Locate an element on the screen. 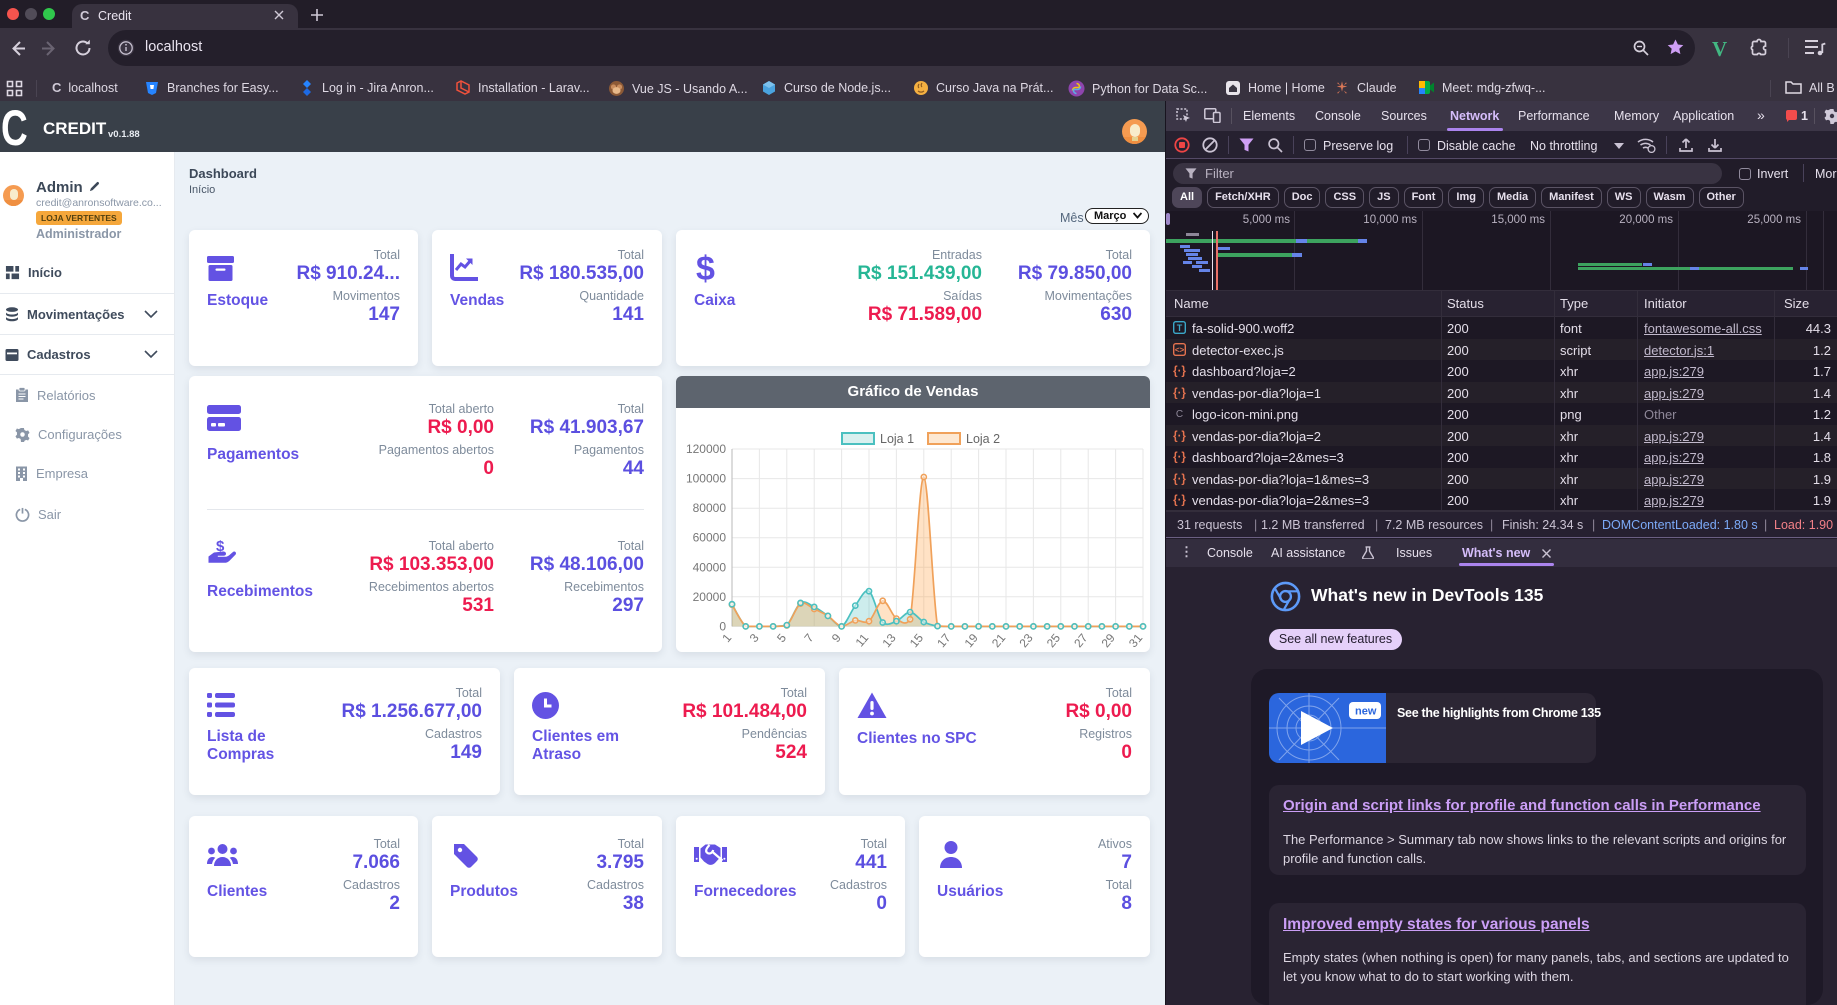 The image size is (1837, 1005). svg-text: new is located at coordinates (1366, 712).